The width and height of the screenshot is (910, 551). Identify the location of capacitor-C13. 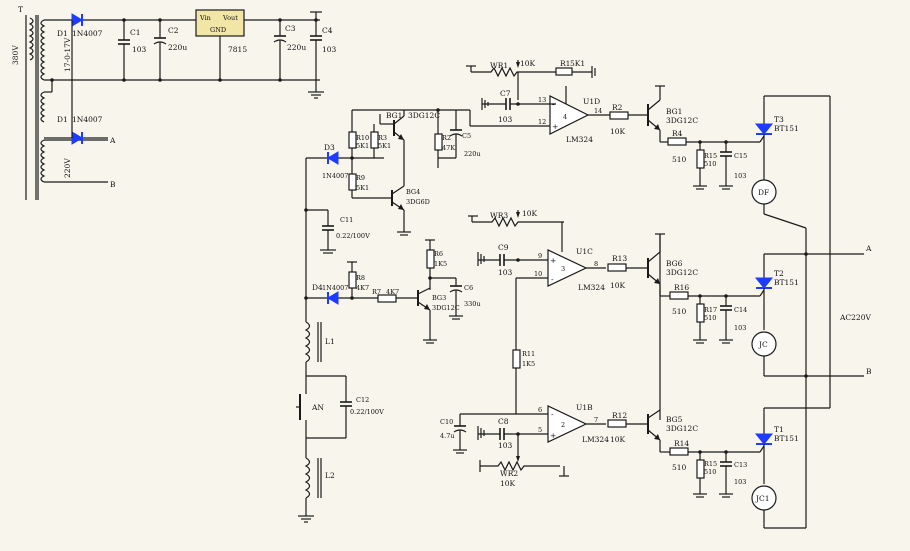
(726, 475).